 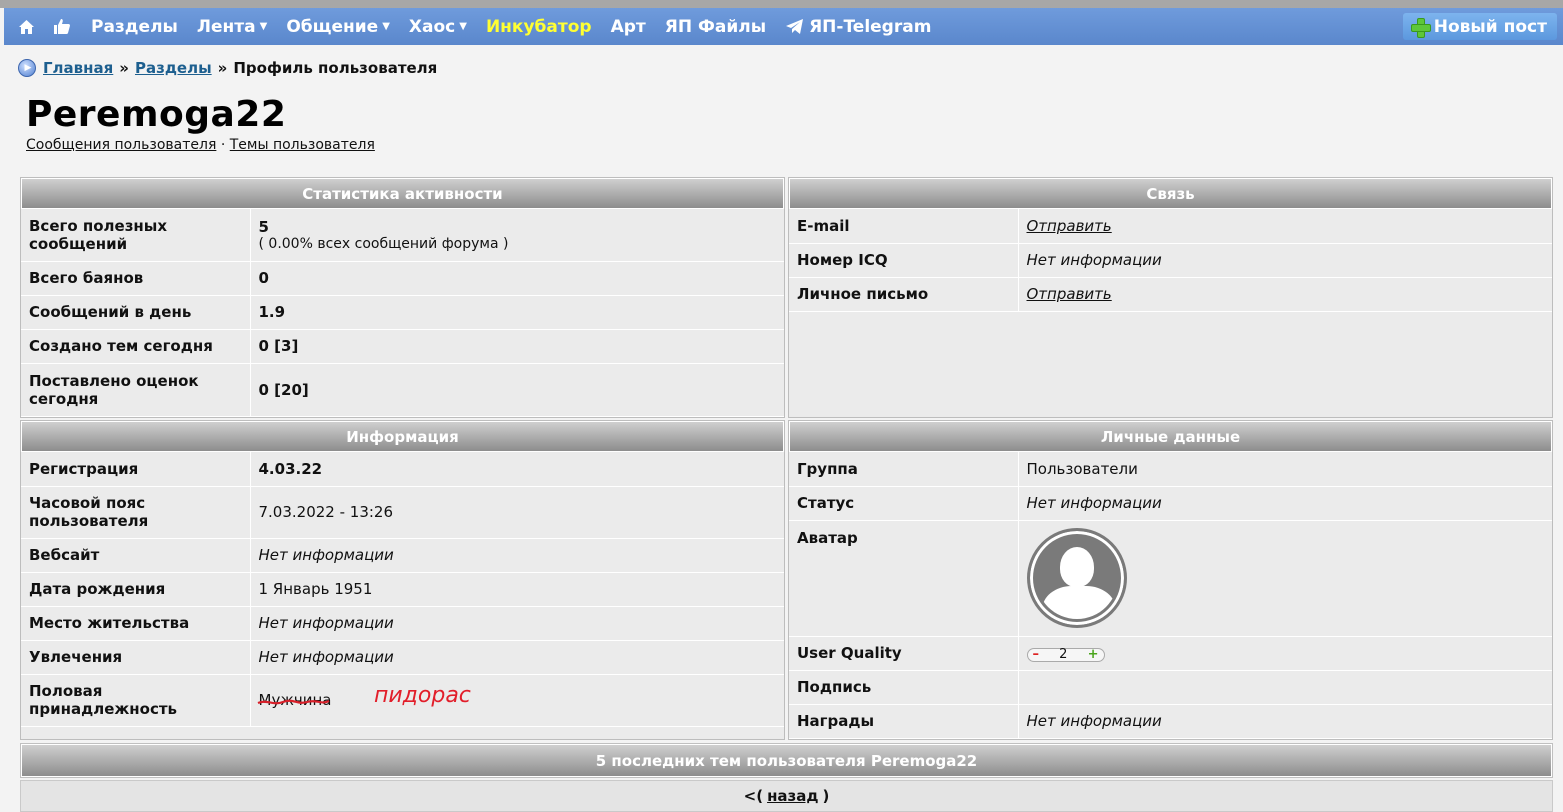 I want to click on user-topics-link: Темы пользователя, so click(x=302, y=145).